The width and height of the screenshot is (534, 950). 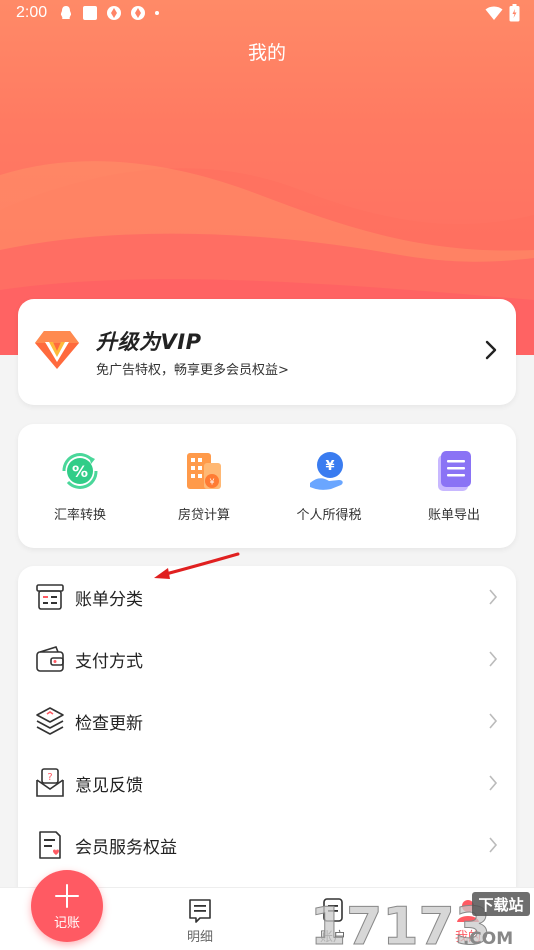 I want to click on add-record-label: 记账, so click(x=66, y=923).